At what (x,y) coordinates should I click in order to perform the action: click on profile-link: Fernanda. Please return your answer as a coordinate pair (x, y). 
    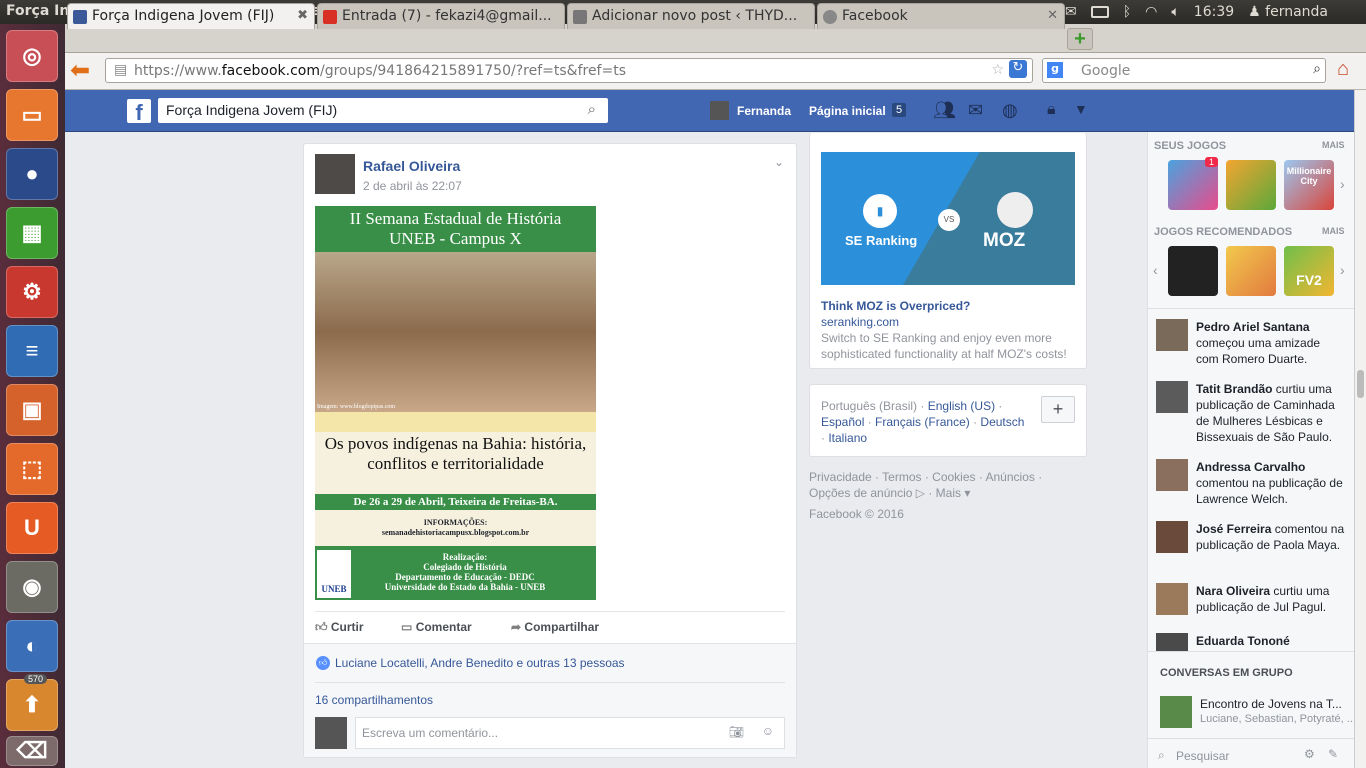
    Looking at the image, I should click on (764, 111).